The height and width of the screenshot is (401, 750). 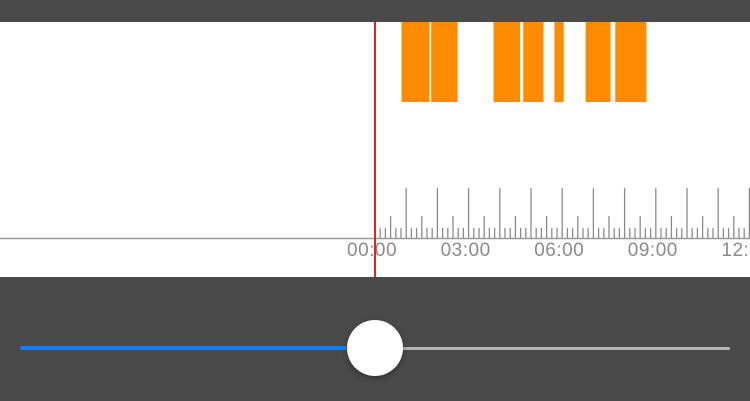 I want to click on playhead-marker, so click(x=375, y=150).